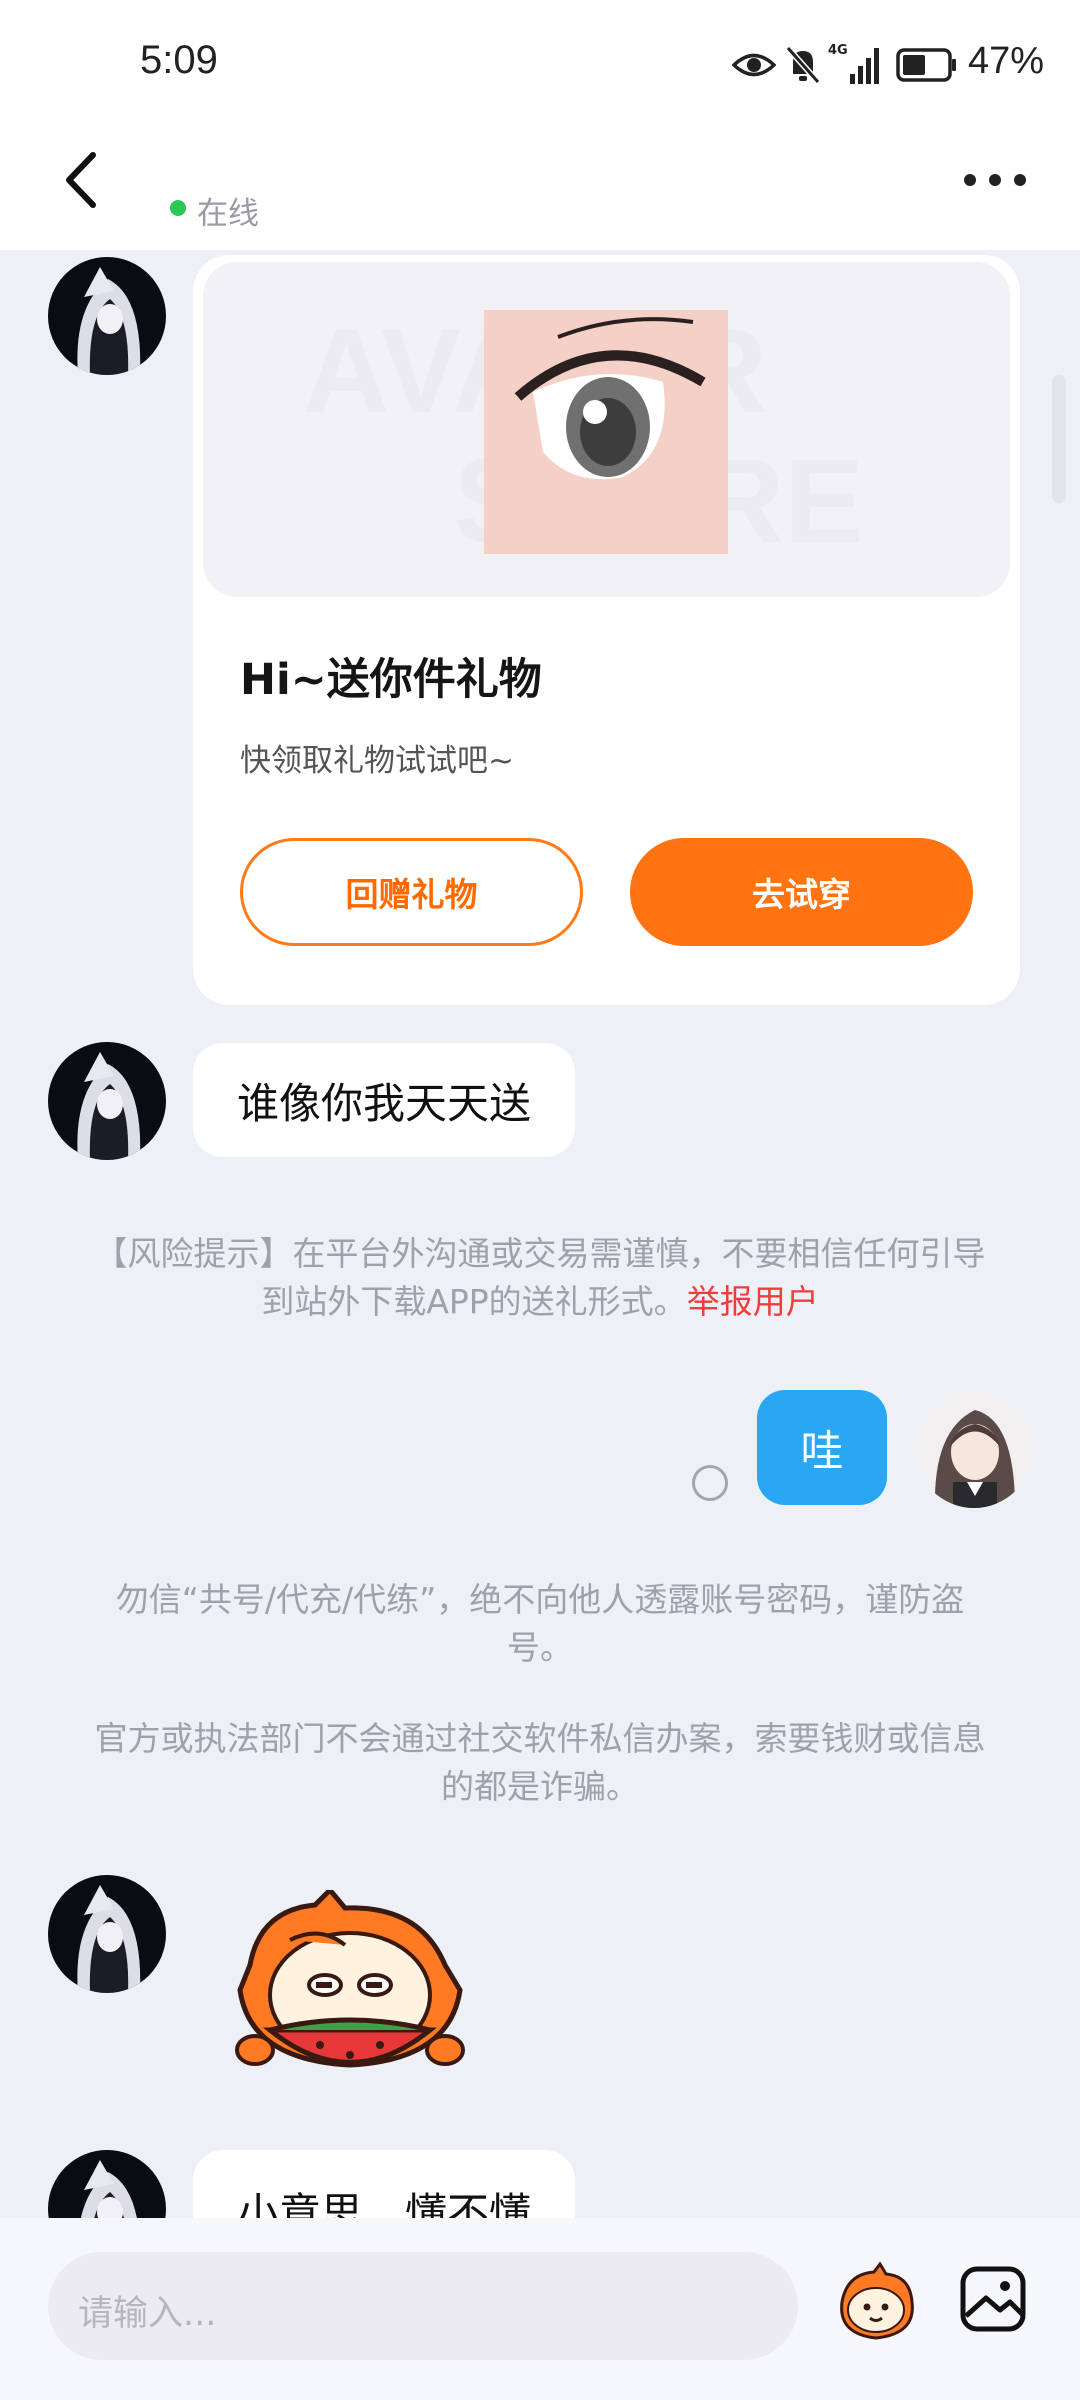  I want to click on more-button, so click(995, 180).